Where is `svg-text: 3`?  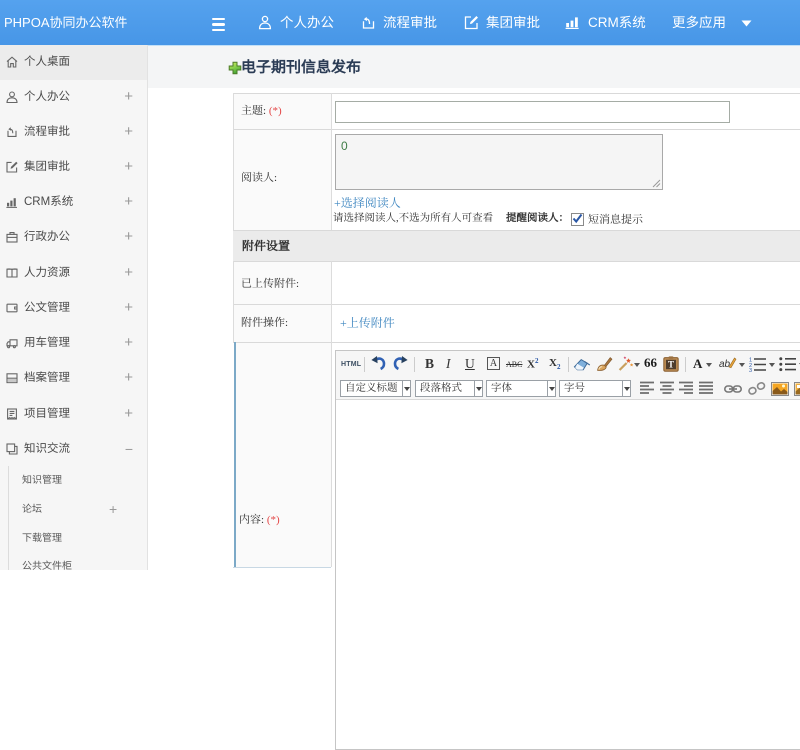 svg-text: 3 is located at coordinates (750, 370).